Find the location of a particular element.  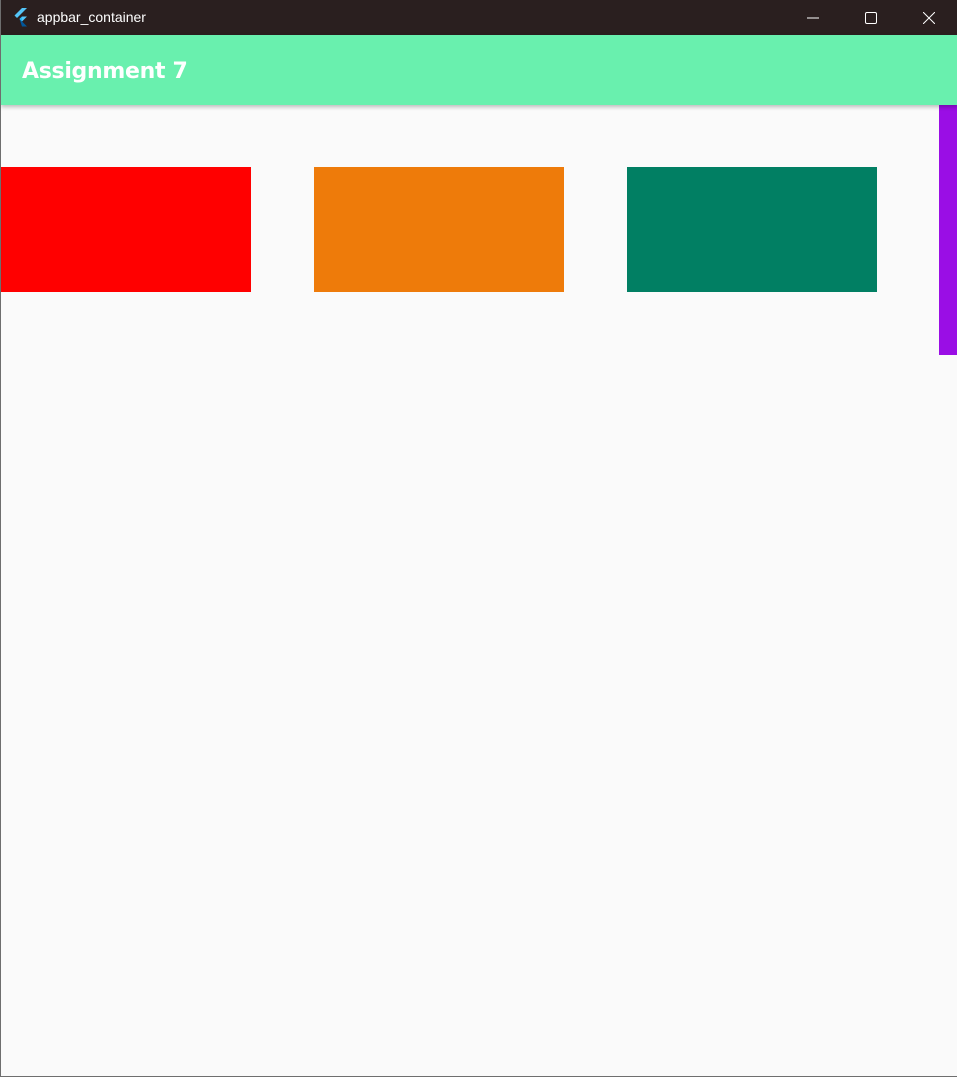

minimize-icon is located at coordinates (813, 18).